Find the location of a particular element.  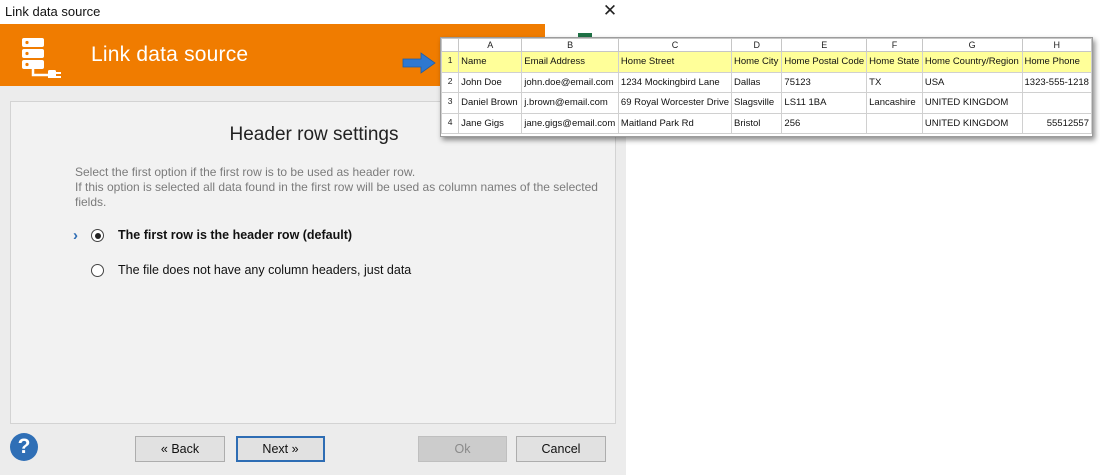

column-letter-row: A B C D E F G H is located at coordinates (766, 45).